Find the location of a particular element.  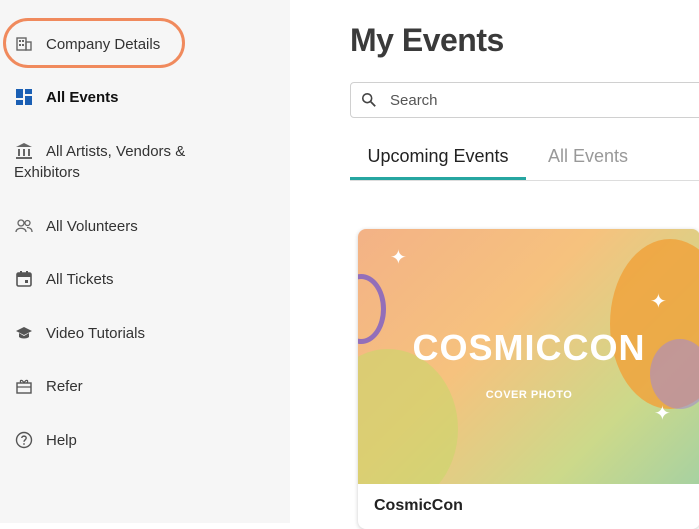

sidebar-item-artists-vendors: All Artists, Vendors & is located at coordinates (139, 151).